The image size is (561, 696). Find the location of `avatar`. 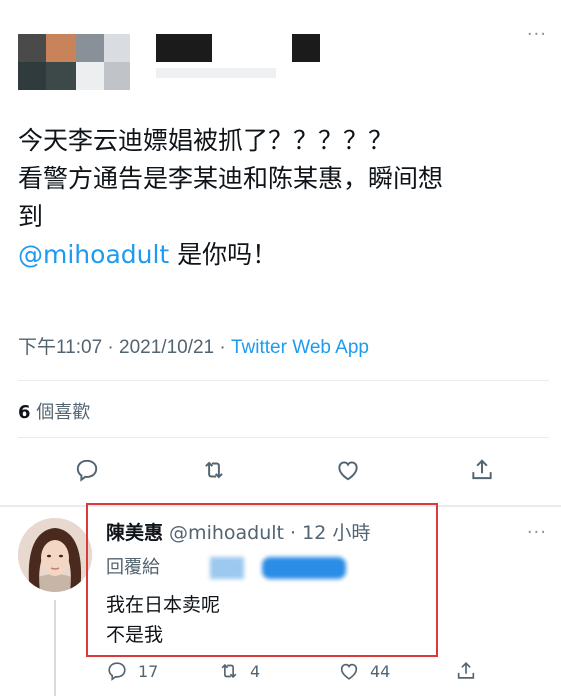

avatar is located at coordinates (55, 555).